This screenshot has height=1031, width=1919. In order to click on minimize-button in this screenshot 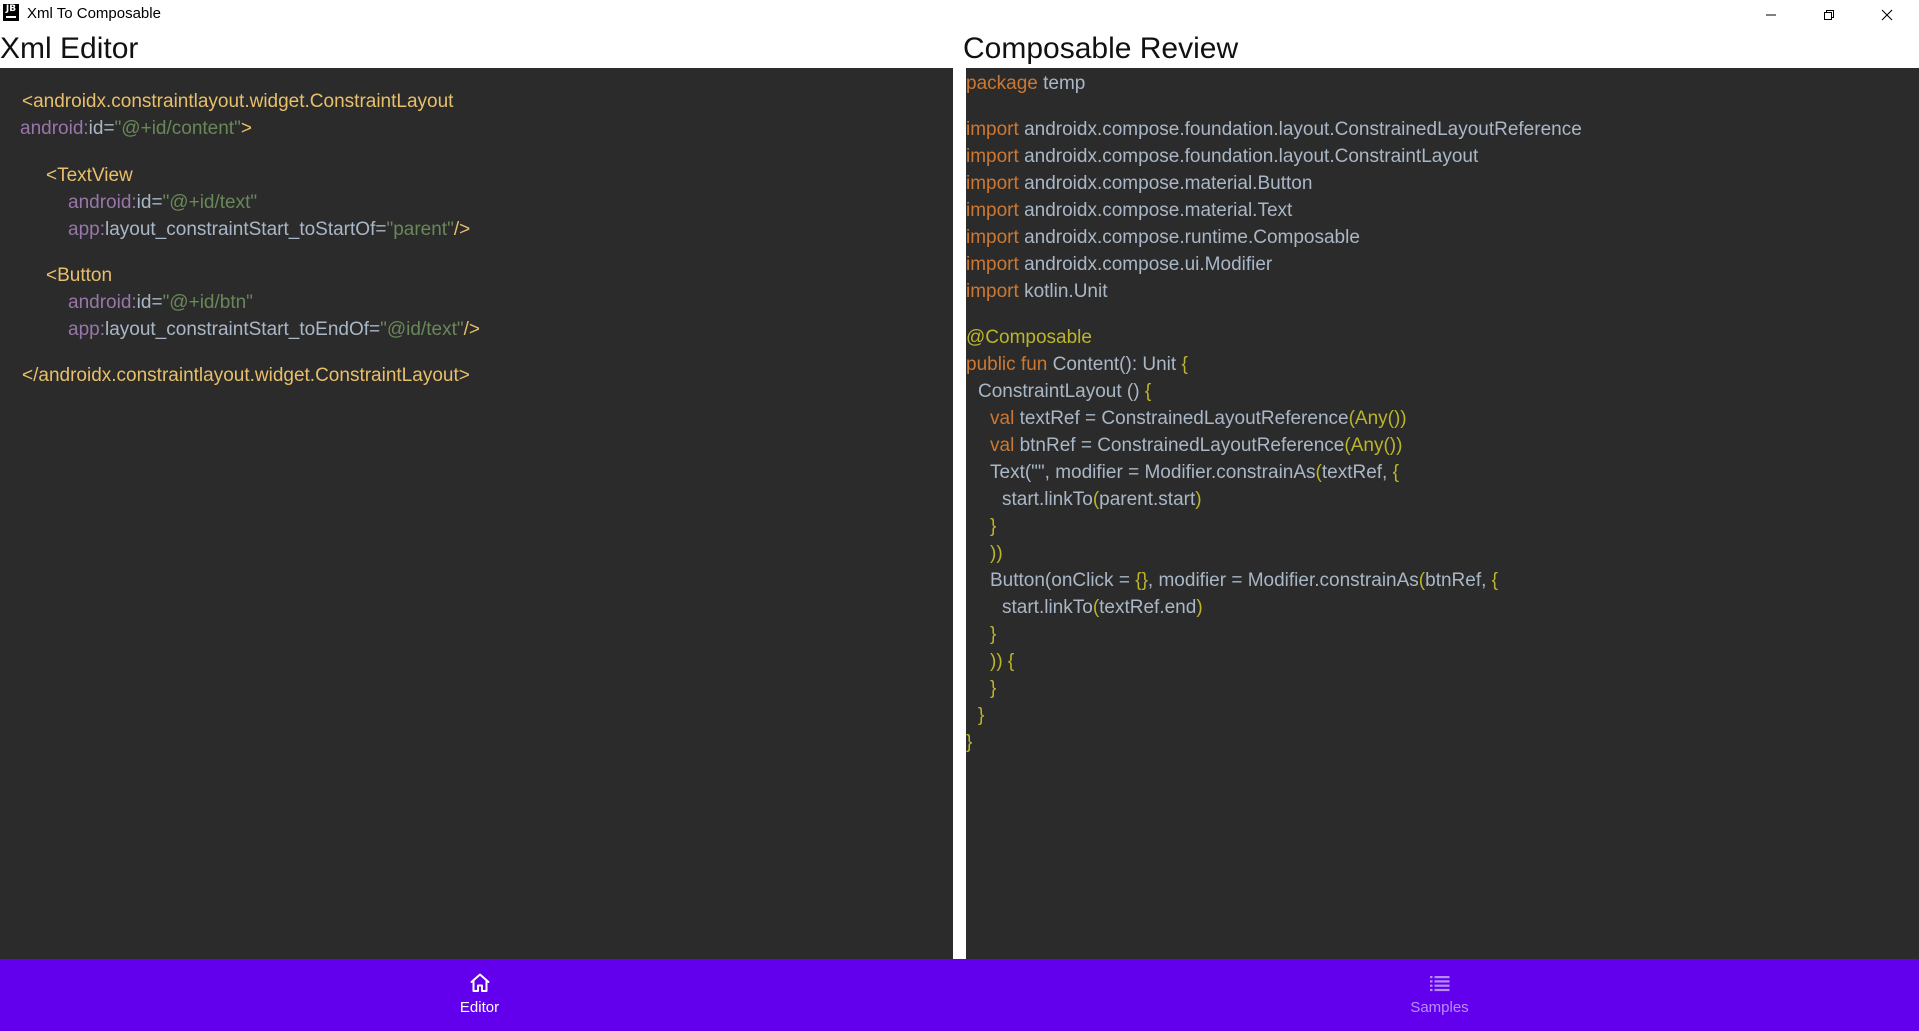, I will do `click(1771, 14)`.